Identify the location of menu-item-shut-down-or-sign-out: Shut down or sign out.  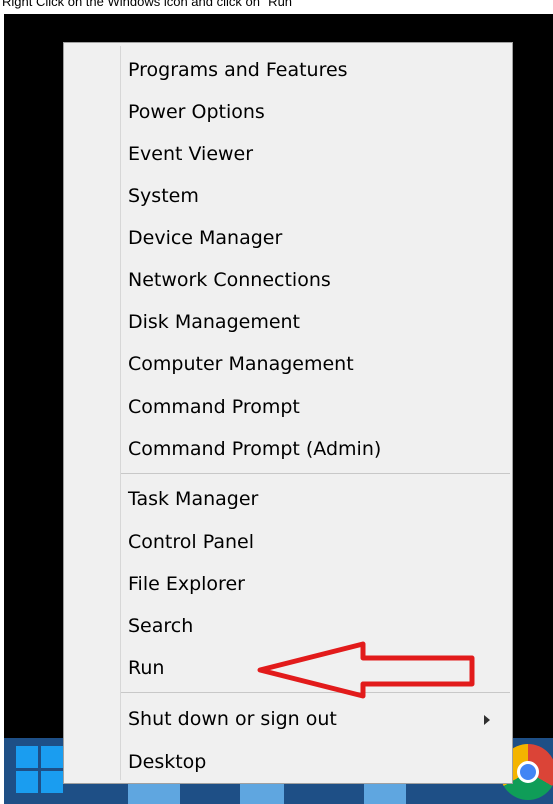
(232, 719).